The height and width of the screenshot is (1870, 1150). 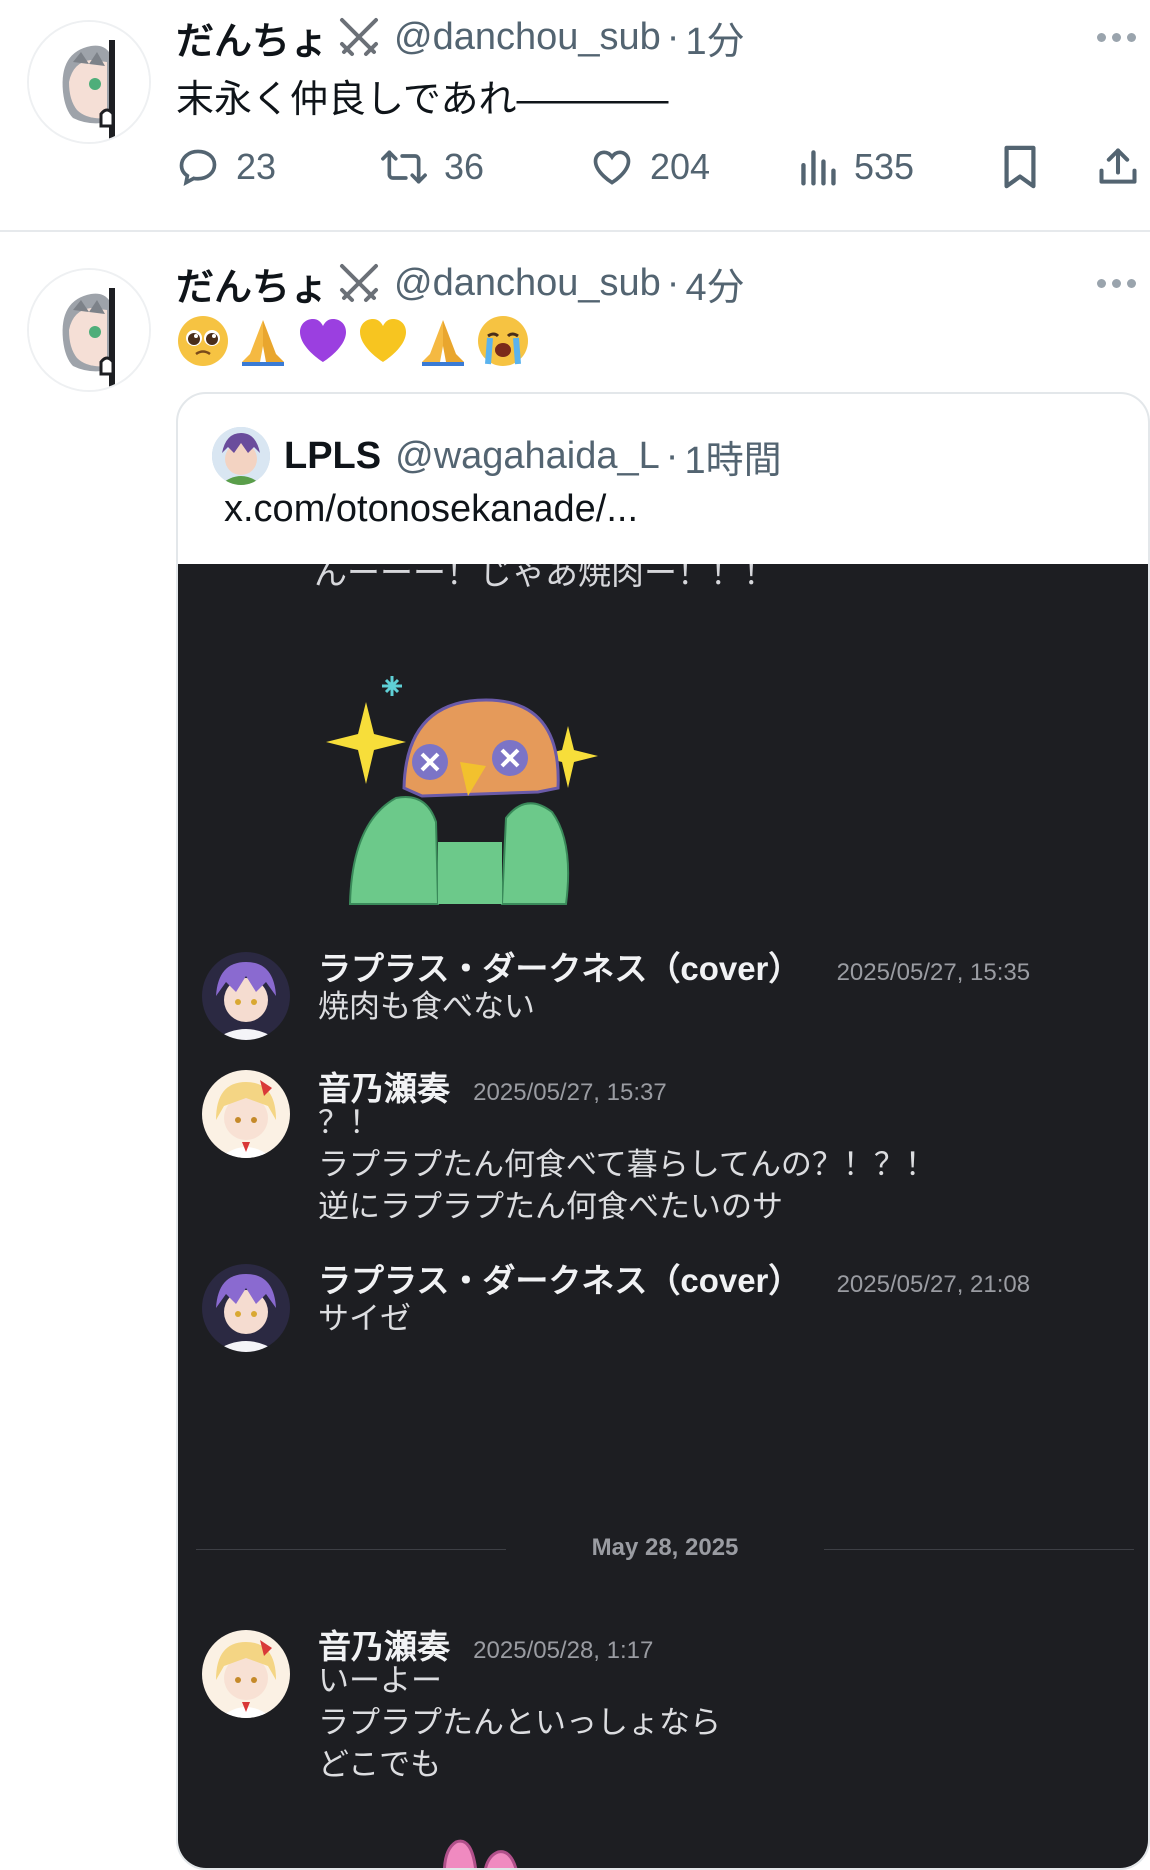 I want to click on tweet-header: だんちょ @danchou_sub · 1分, so click(x=663, y=37).